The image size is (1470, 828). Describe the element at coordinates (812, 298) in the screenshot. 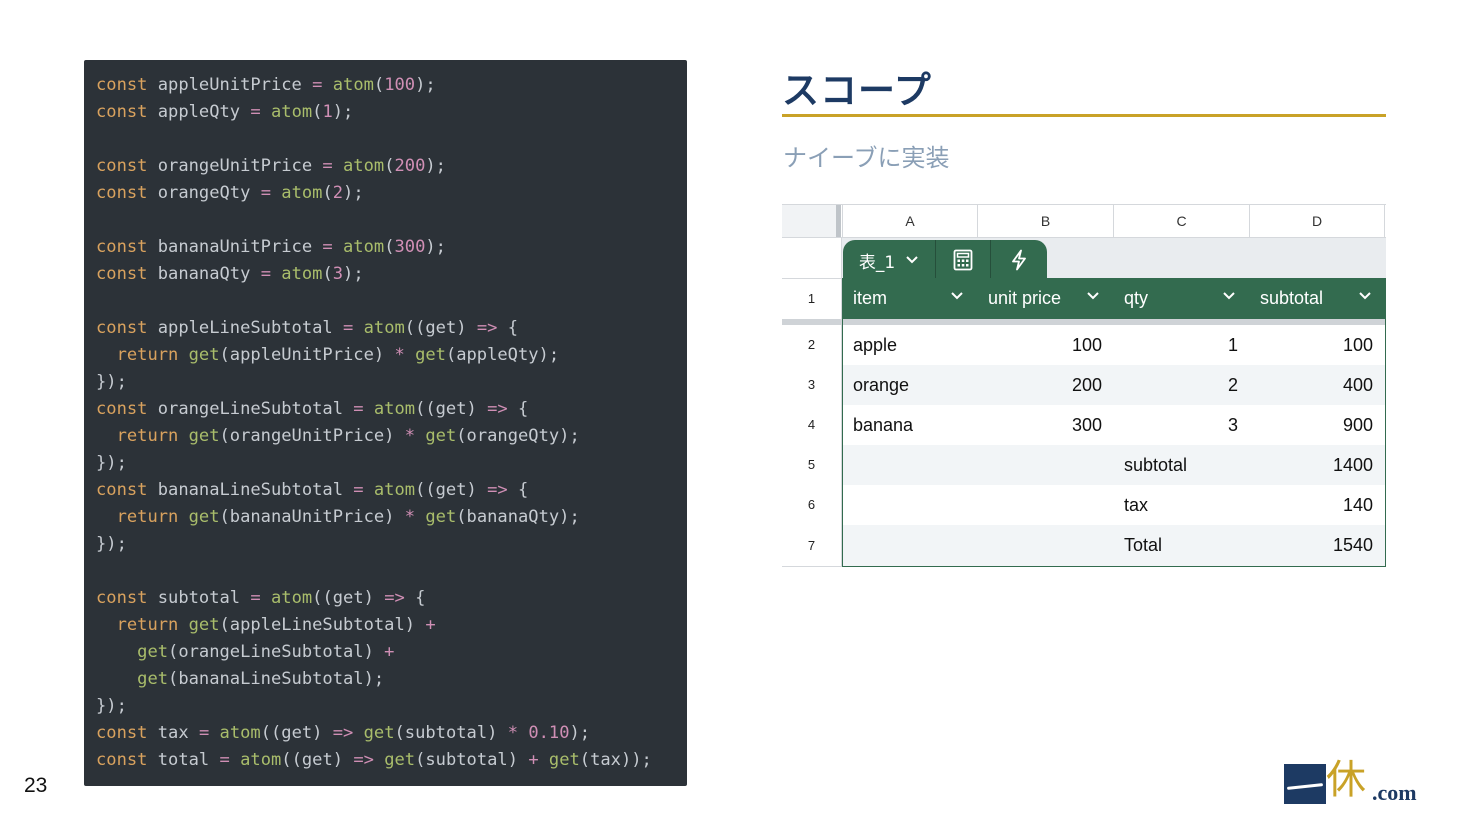

I see `row-number: 1` at that location.